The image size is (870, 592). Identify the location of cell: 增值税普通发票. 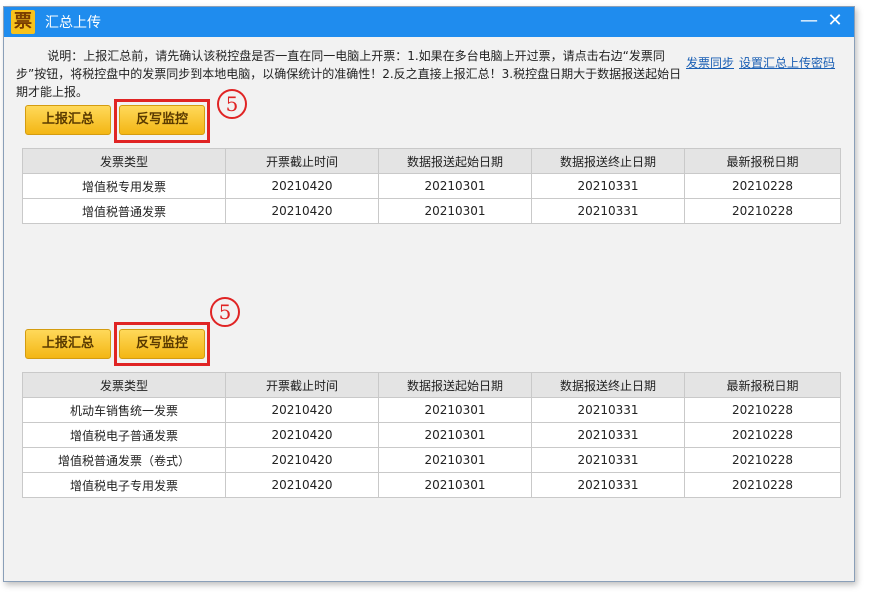
(124, 211).